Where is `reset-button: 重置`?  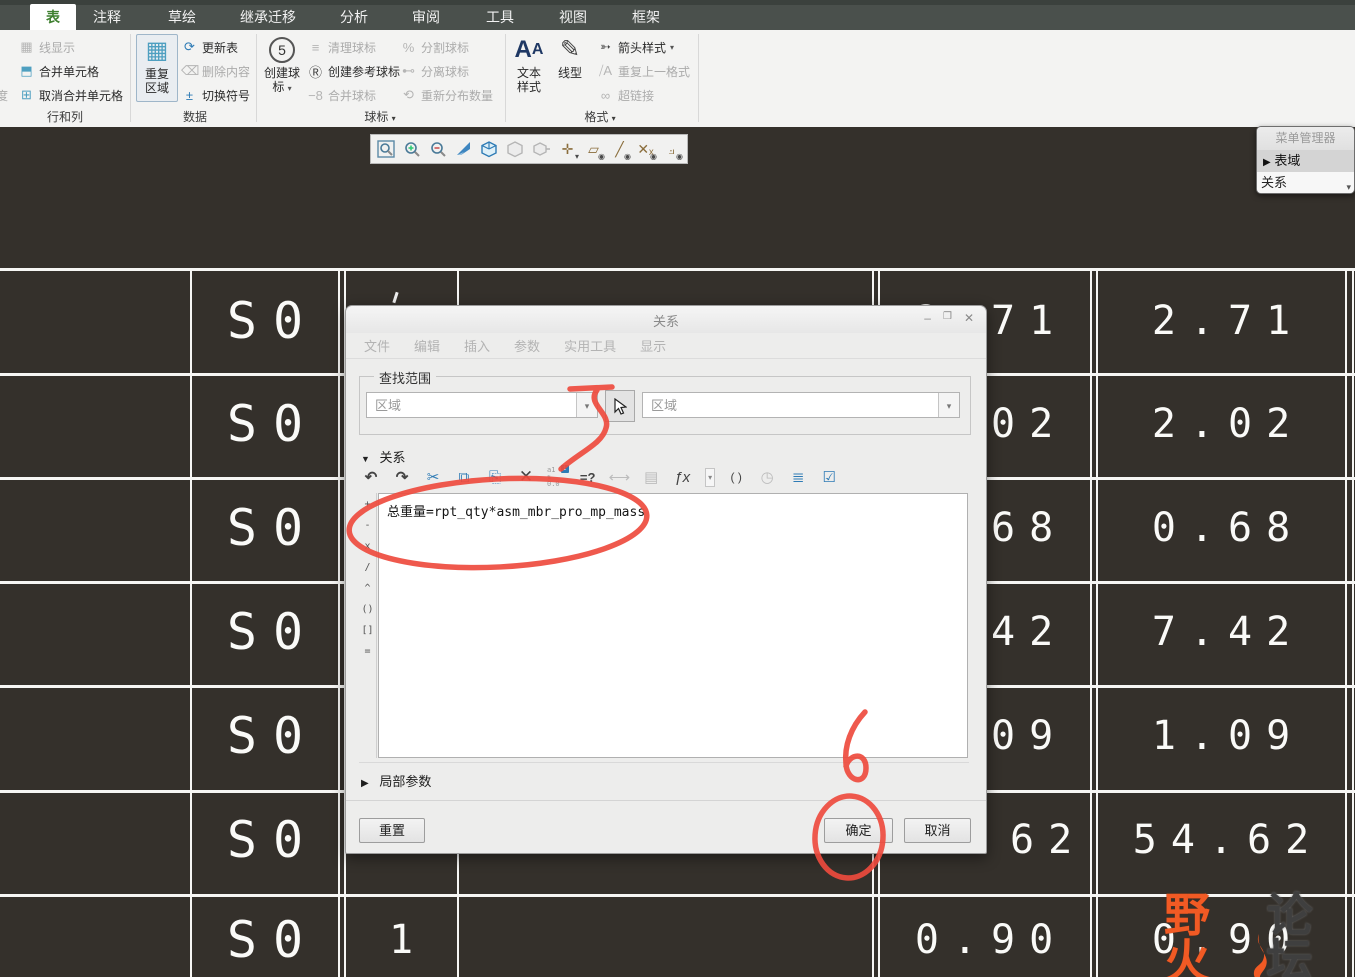 reset-button: 重置 is located at coordinates (392, 830).